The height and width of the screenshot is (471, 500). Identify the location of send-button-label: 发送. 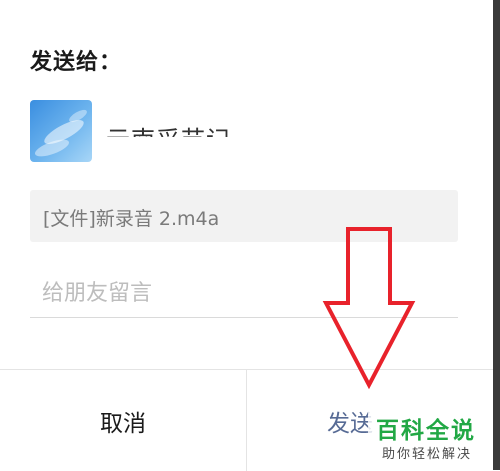
(350, 423).